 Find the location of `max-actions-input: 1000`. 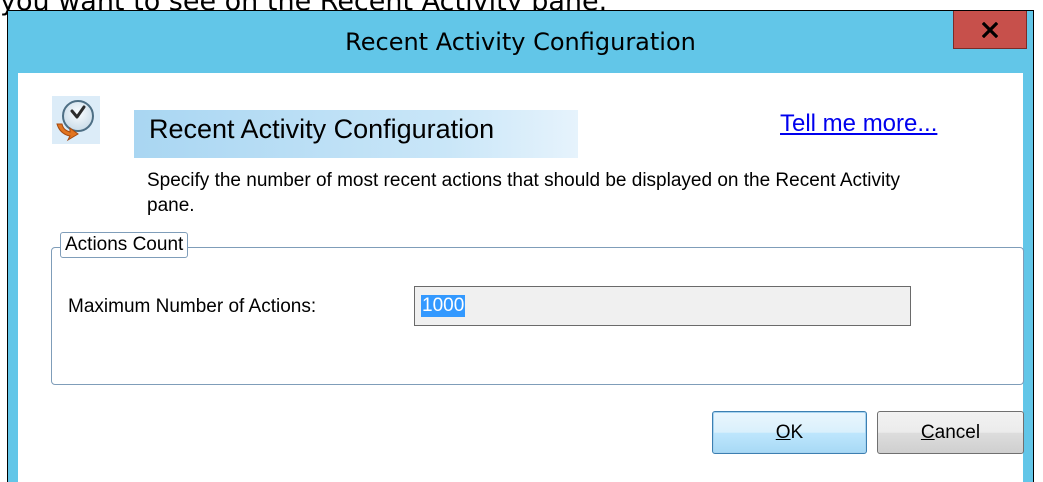

max-actions-input: 1000 is located at coordinates (662, 306).